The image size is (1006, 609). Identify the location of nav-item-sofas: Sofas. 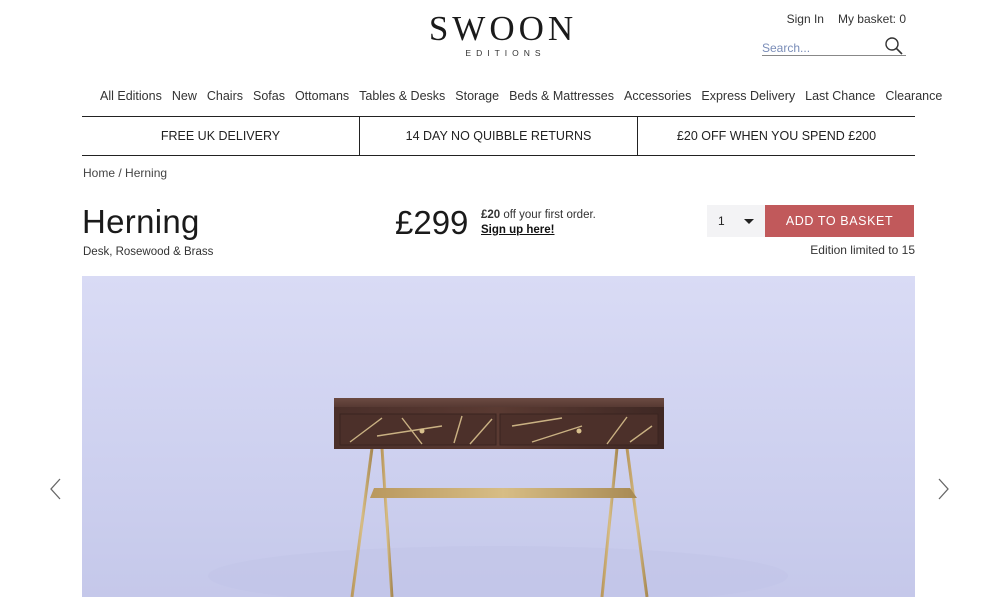
(269, 96).